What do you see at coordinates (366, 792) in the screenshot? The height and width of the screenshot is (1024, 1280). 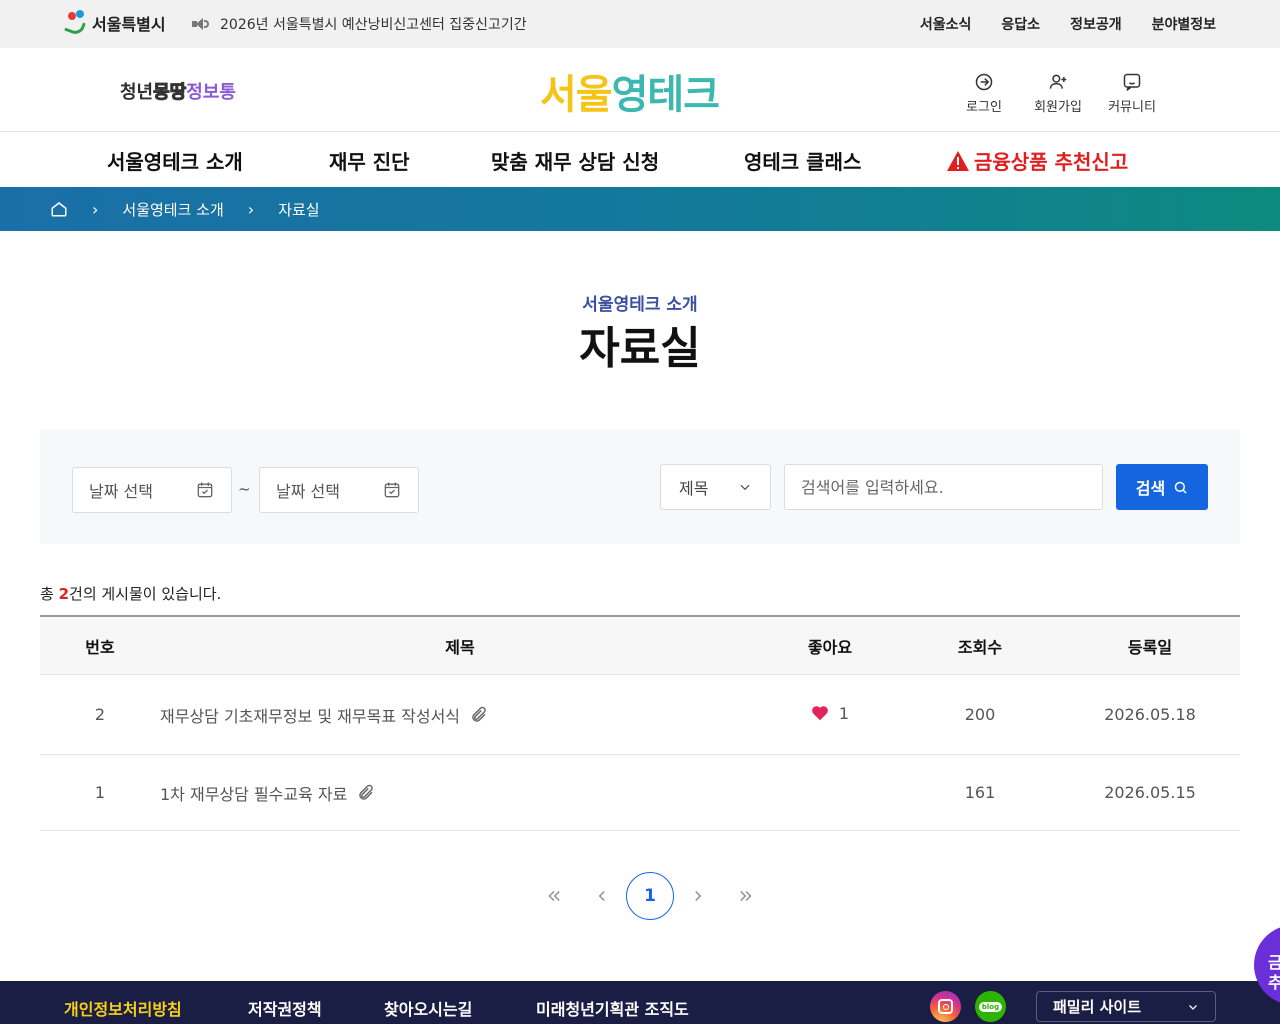 I see `paperclip-icon` at bounding box center [366, 792].